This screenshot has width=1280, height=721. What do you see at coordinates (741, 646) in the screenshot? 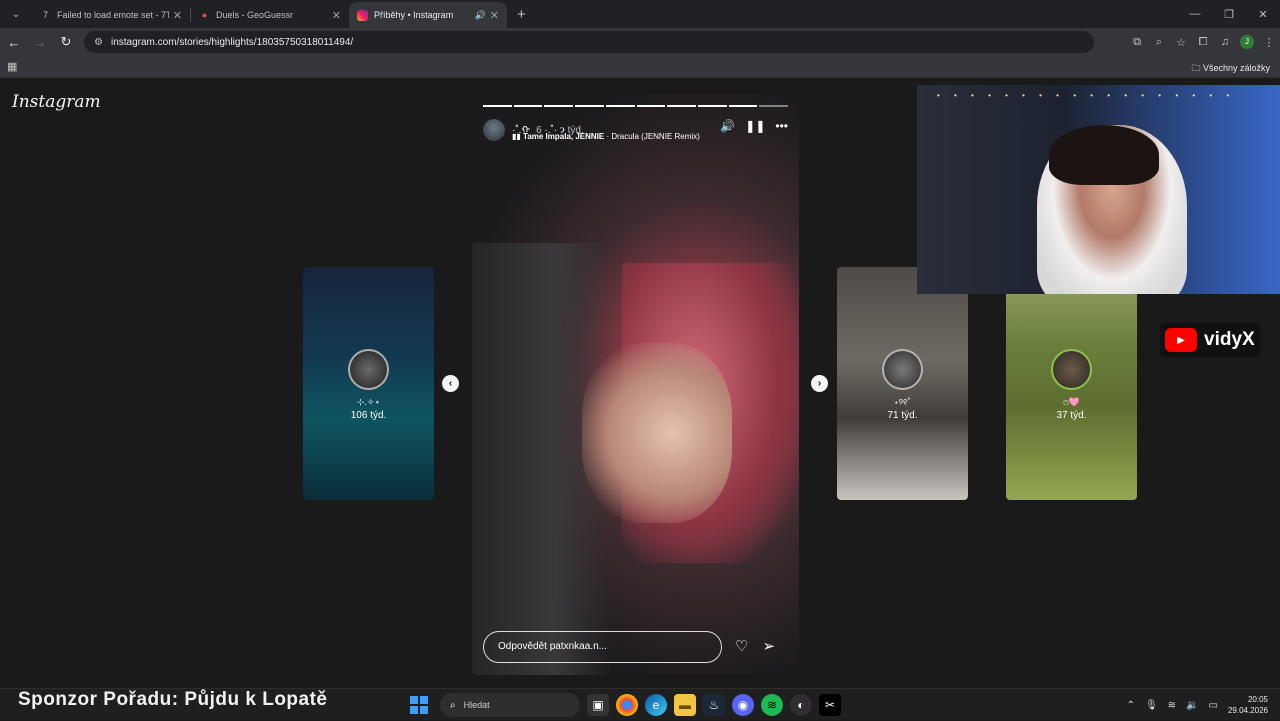
I see `heart-icon: ♡` at bounding box center [741, 646].